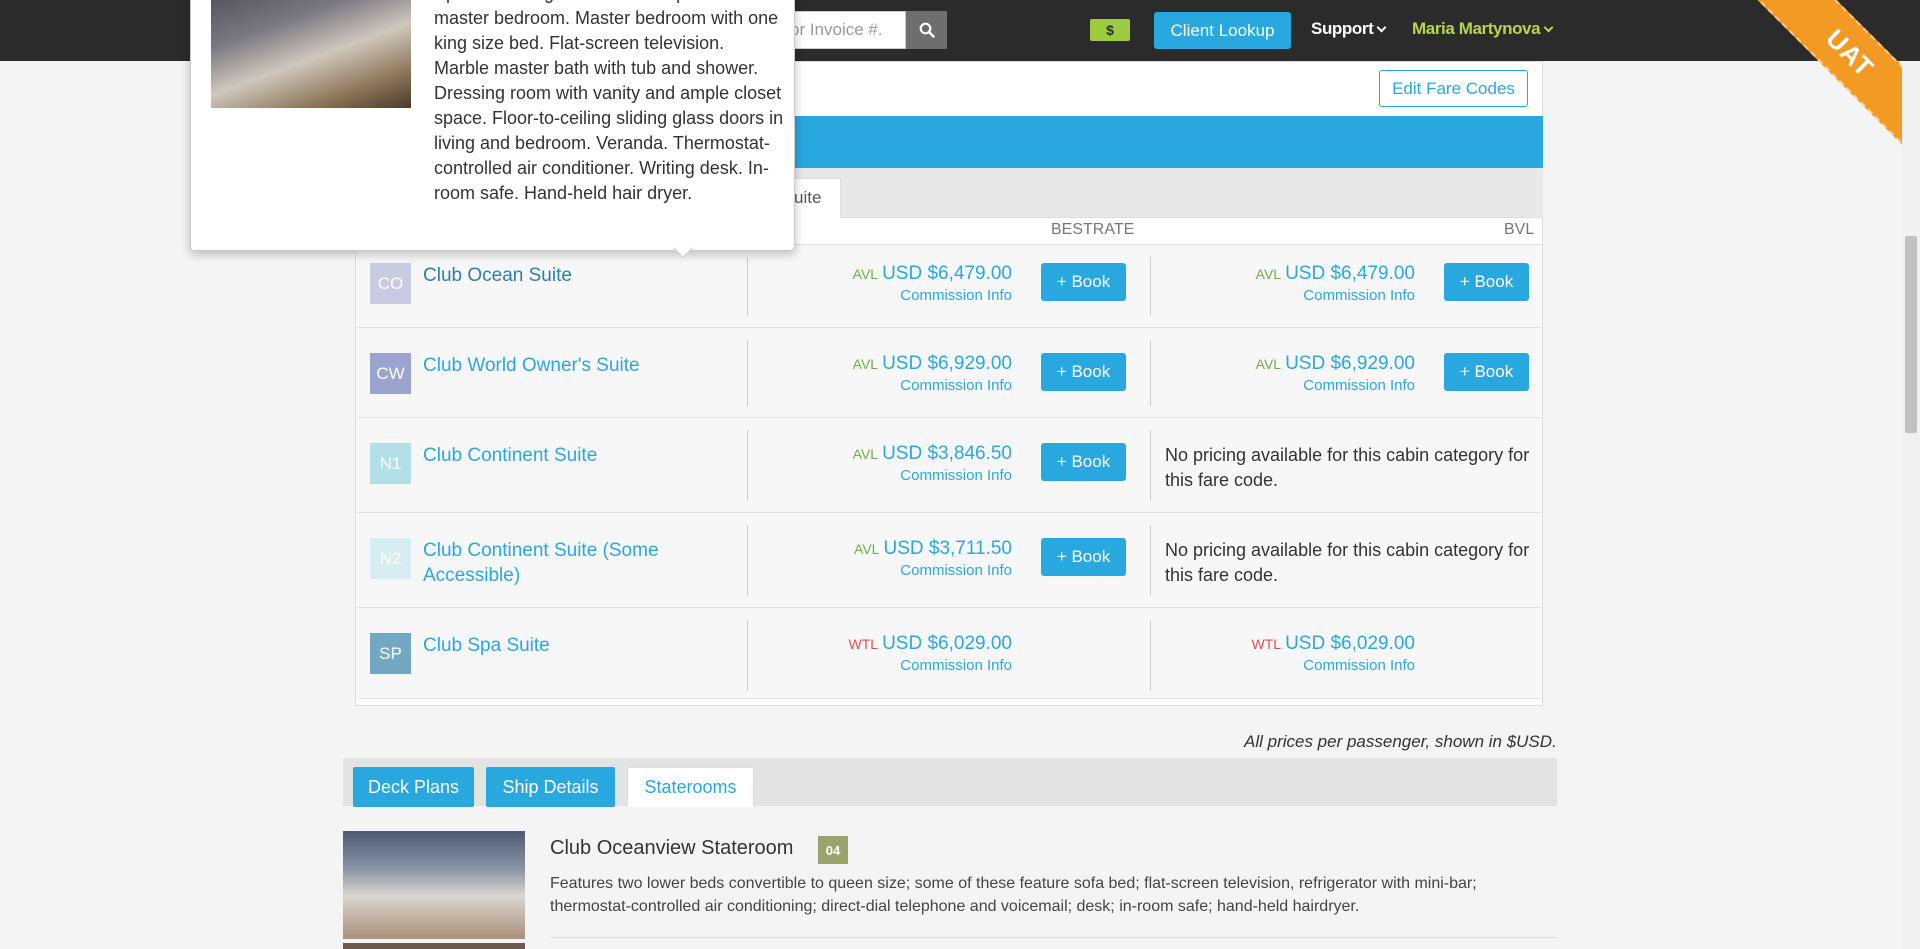 The width and height of the screenshot is (1920, 949). I want to click on bvl-price: AVL USD $6,479.00 Commission Info, so click(1295, 283).